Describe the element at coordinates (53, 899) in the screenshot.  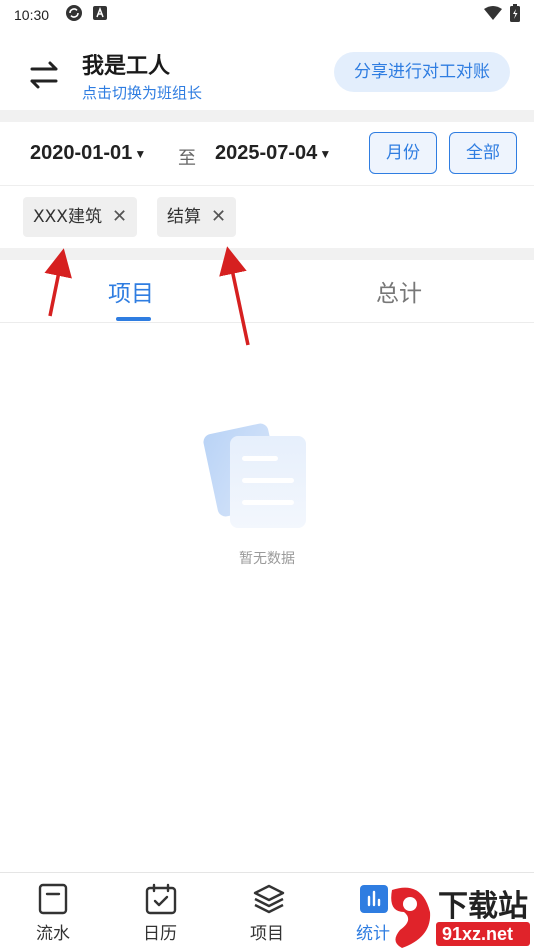
I see `ledger-icon` at that location.